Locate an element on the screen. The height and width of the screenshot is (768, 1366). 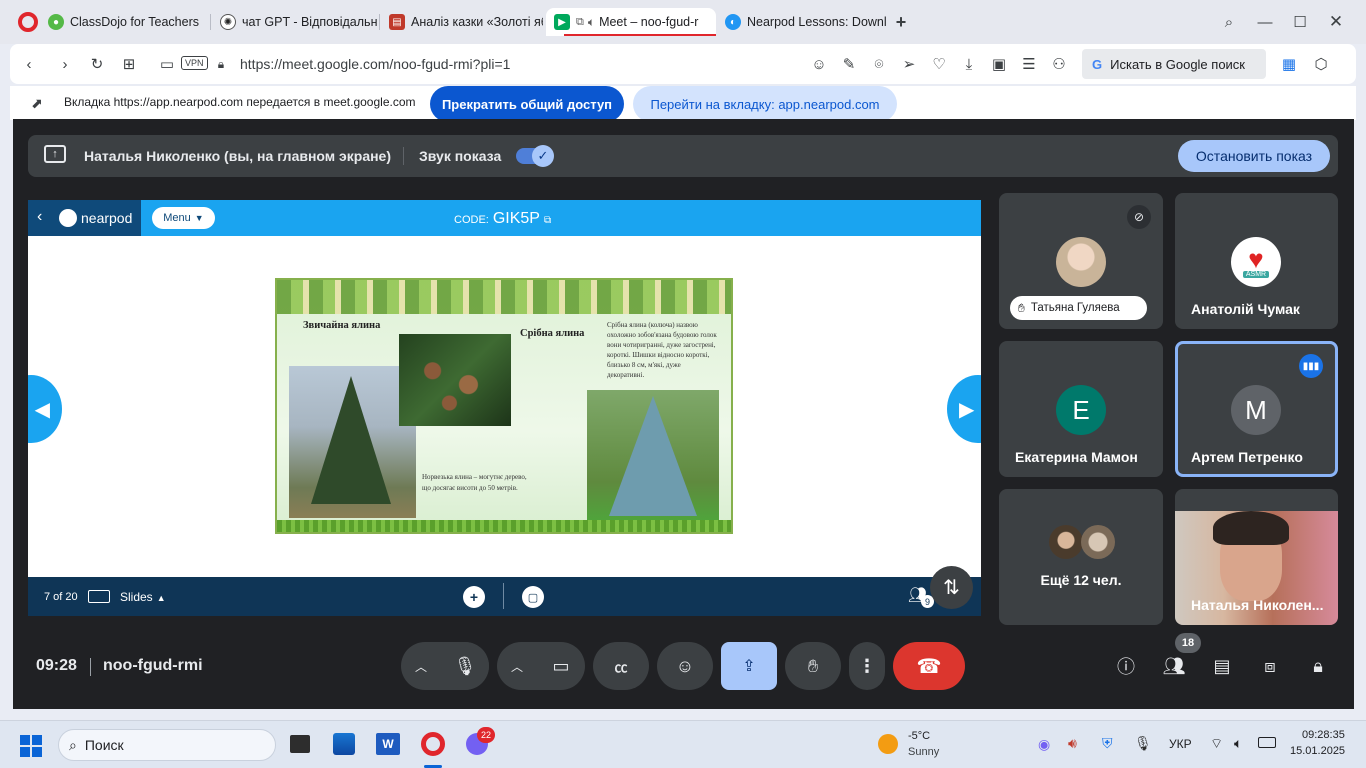
stop-sharing-button: Прекратить общий доступ is located at coordinates (527, 104).